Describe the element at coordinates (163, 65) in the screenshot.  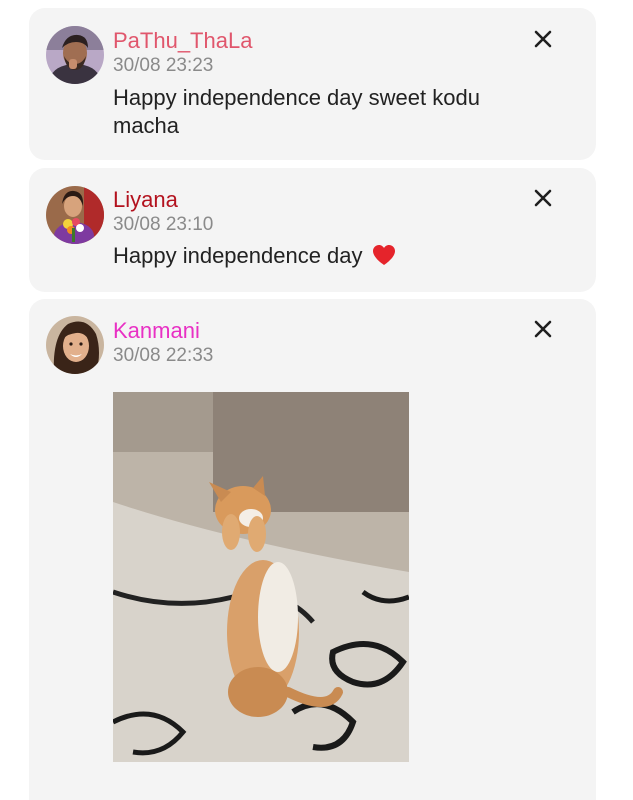
I see `timestamp: 30/08 23:23` at that location.